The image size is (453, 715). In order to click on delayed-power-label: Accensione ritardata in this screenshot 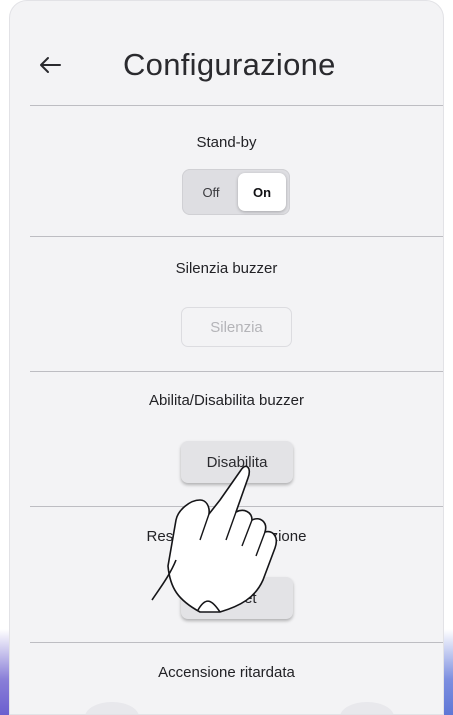, I will do `click(226, 672)`.